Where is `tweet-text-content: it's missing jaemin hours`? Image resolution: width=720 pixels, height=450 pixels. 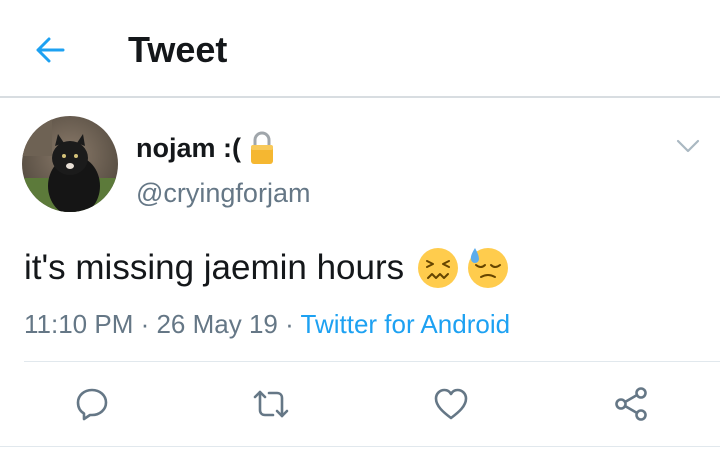
tweet-text-content: it's missing jaemin hours is located at coordinates (214, 267).